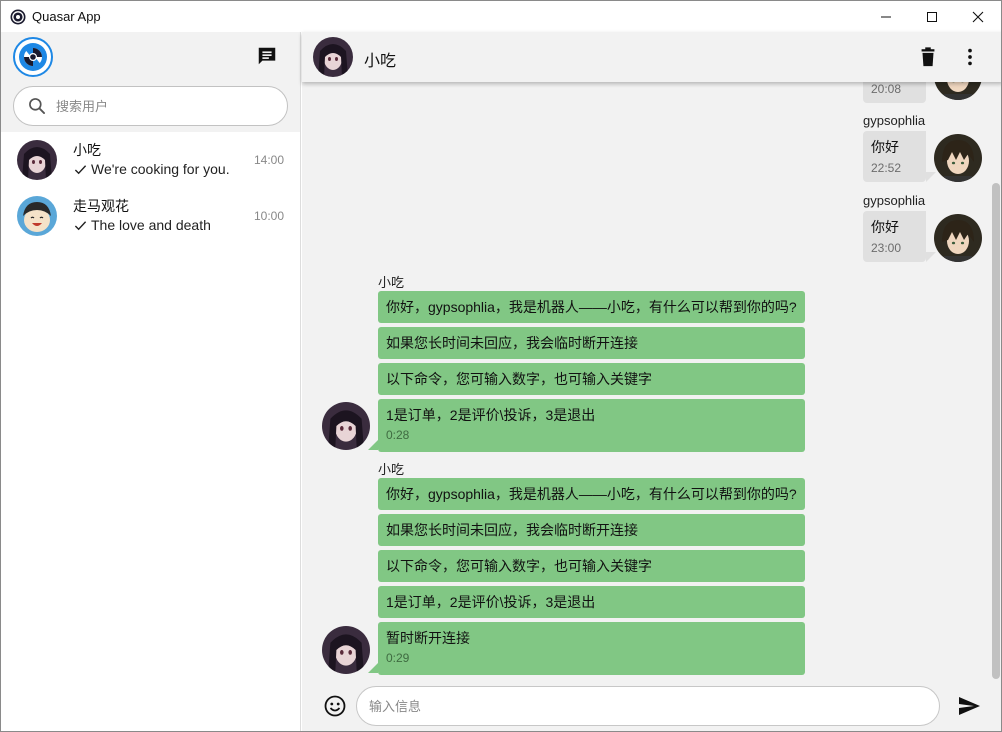  What do you see at coordinates (969, 706) in the screenshot?
I see `send-icon` at bounding box center [969, 706].